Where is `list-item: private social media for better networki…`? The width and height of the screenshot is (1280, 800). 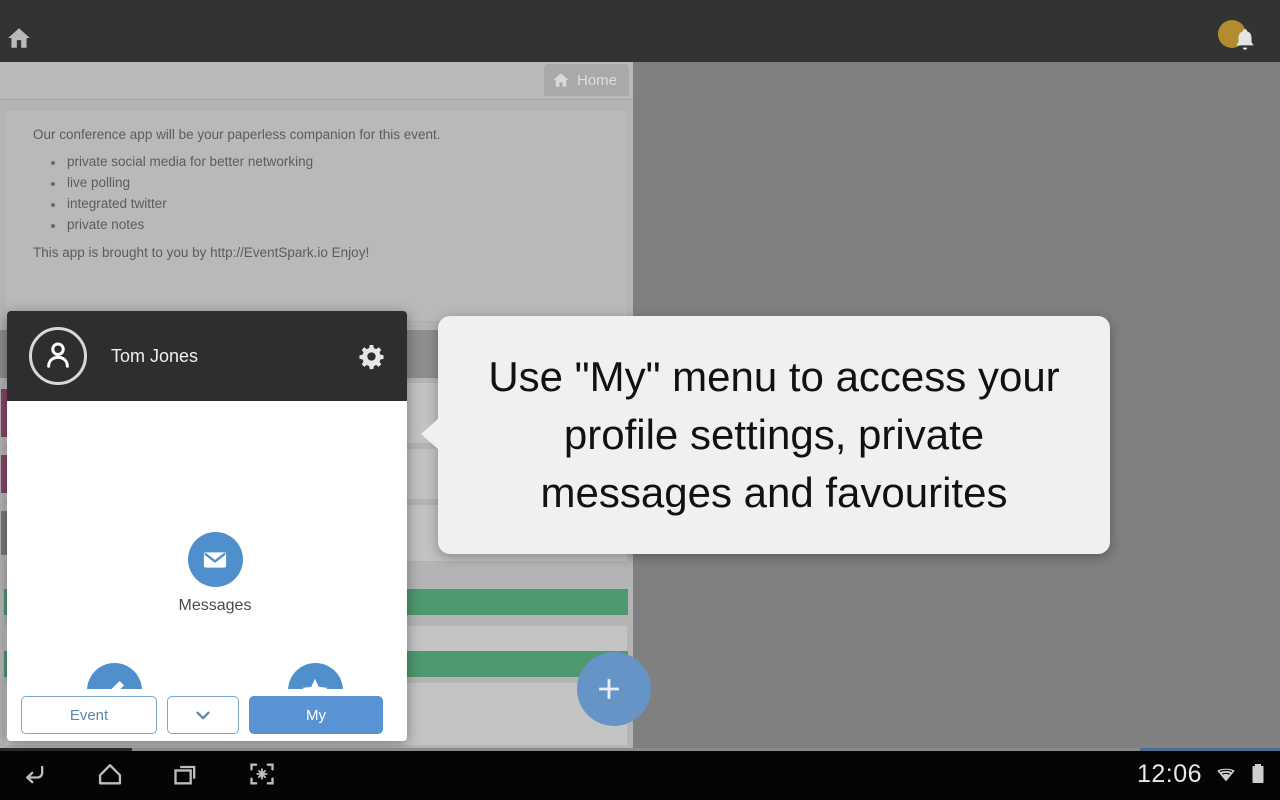
list-item: private social media for better networki… is located at coordinates (326, 162).